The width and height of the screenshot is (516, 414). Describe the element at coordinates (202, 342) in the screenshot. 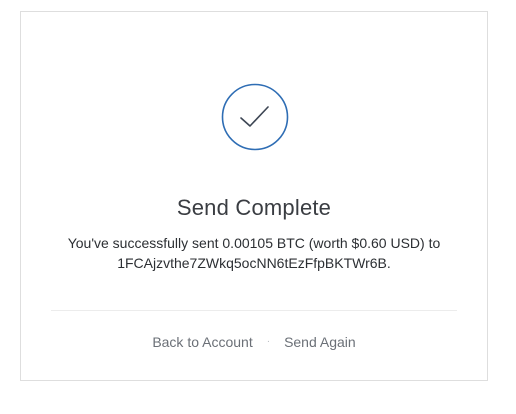

I see `back-to-account-link: Back to Account` at that location.